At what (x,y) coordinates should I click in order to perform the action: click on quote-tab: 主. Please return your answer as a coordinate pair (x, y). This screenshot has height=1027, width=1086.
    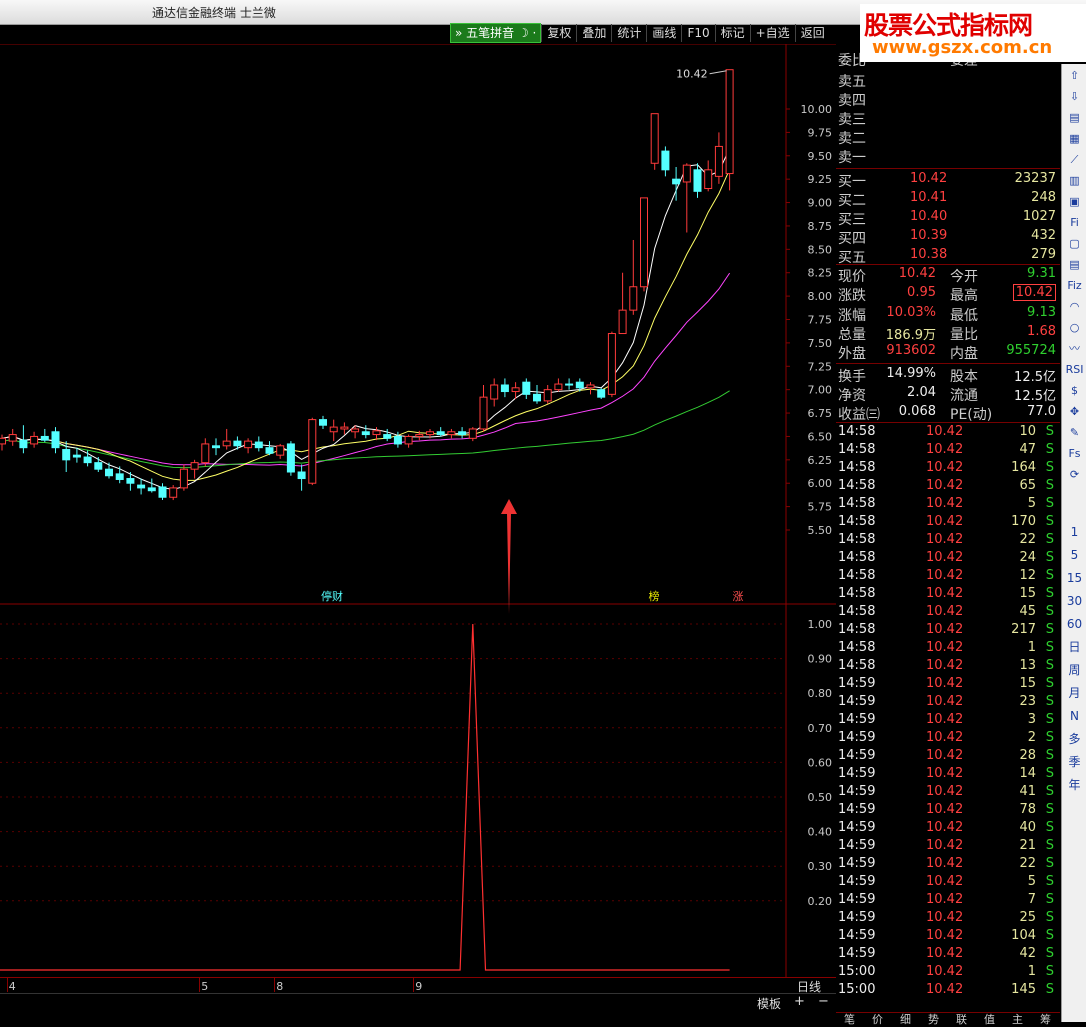
    Looking at the image, I should click on (1017, 1019).